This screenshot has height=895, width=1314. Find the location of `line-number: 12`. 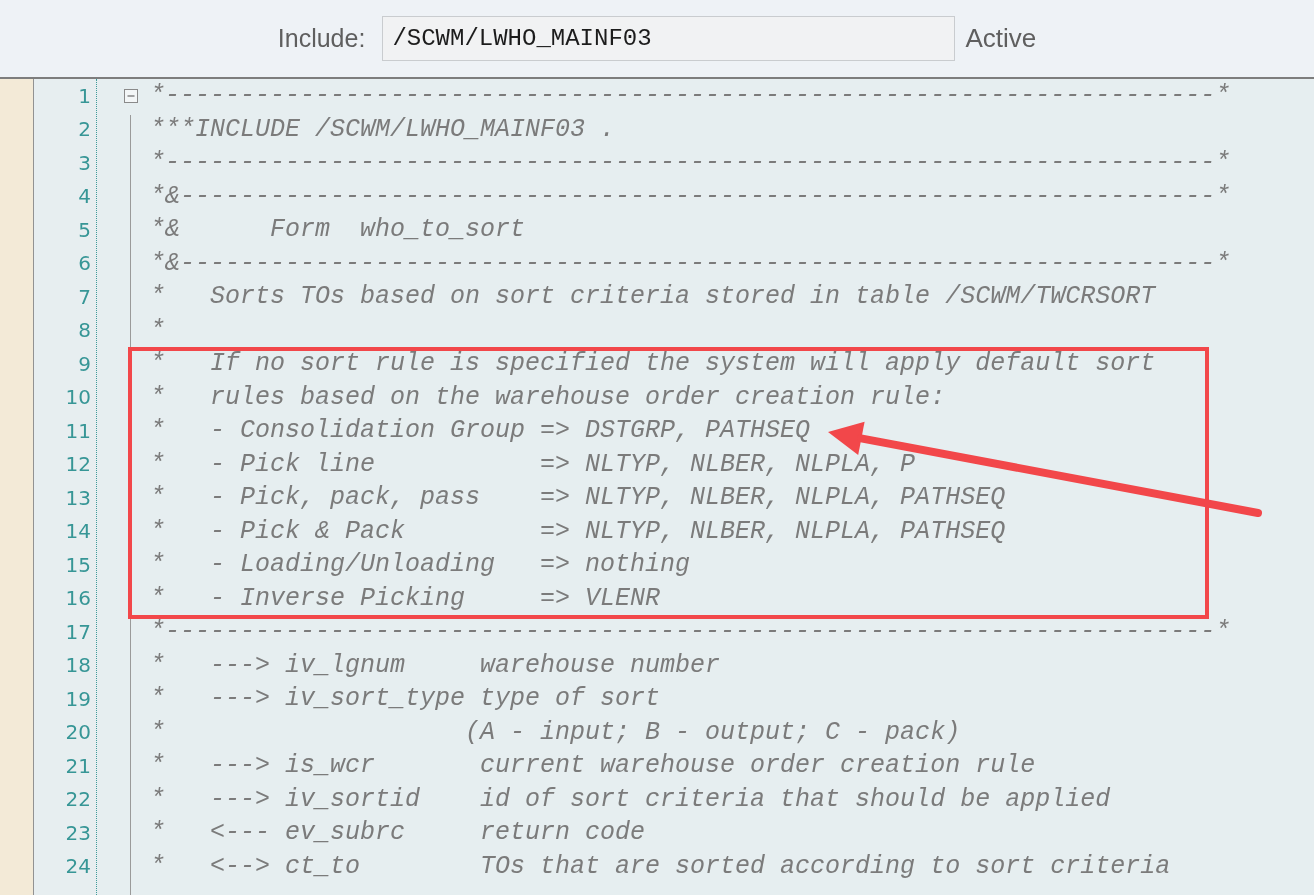

line-number: 12 is located at coordinates (78, 464).